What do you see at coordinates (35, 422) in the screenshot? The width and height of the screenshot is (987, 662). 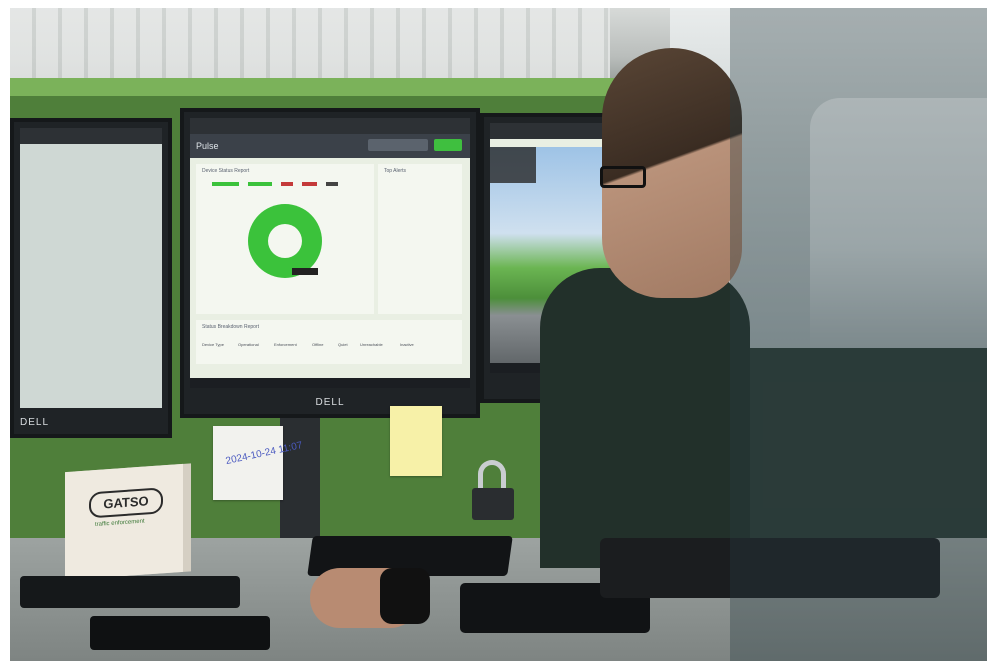 I see `monitor-brand-logo: DELL` at bounding box center [35, 422].